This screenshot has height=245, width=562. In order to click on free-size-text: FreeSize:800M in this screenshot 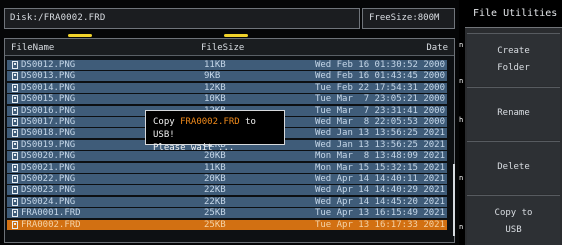, I will do `click(404, 18)`.